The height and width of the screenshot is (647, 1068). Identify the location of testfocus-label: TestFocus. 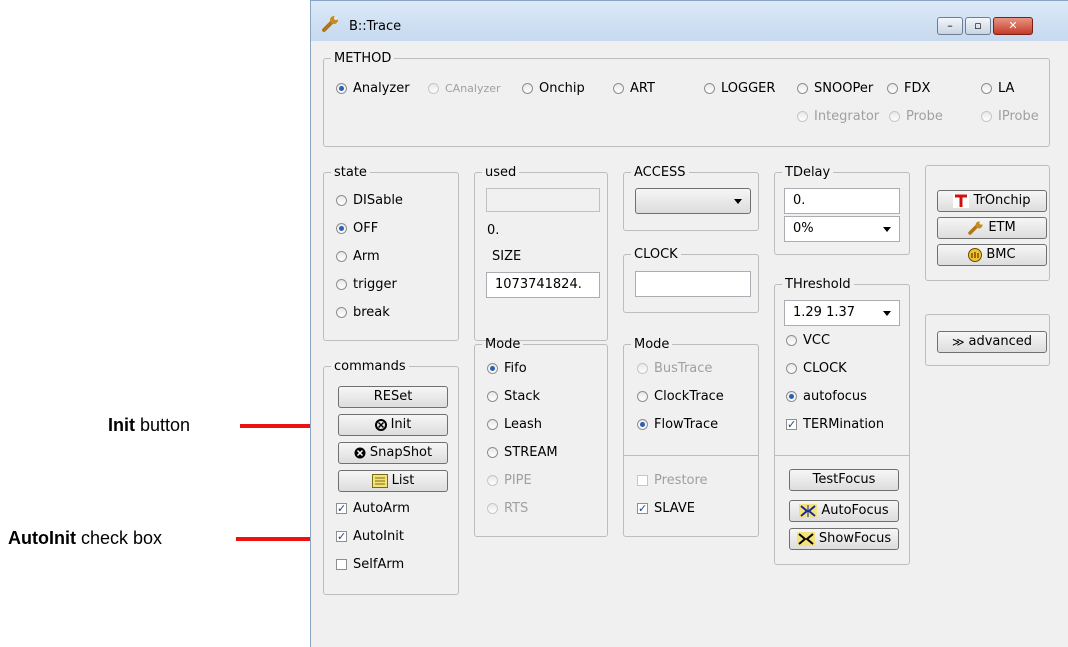
(844, 479).